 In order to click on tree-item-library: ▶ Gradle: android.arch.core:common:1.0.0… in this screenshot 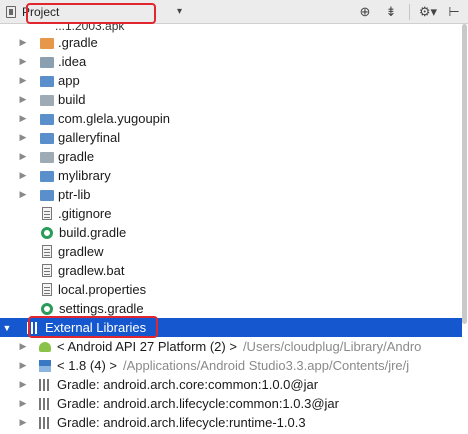, I will do `click(231, 384)`.